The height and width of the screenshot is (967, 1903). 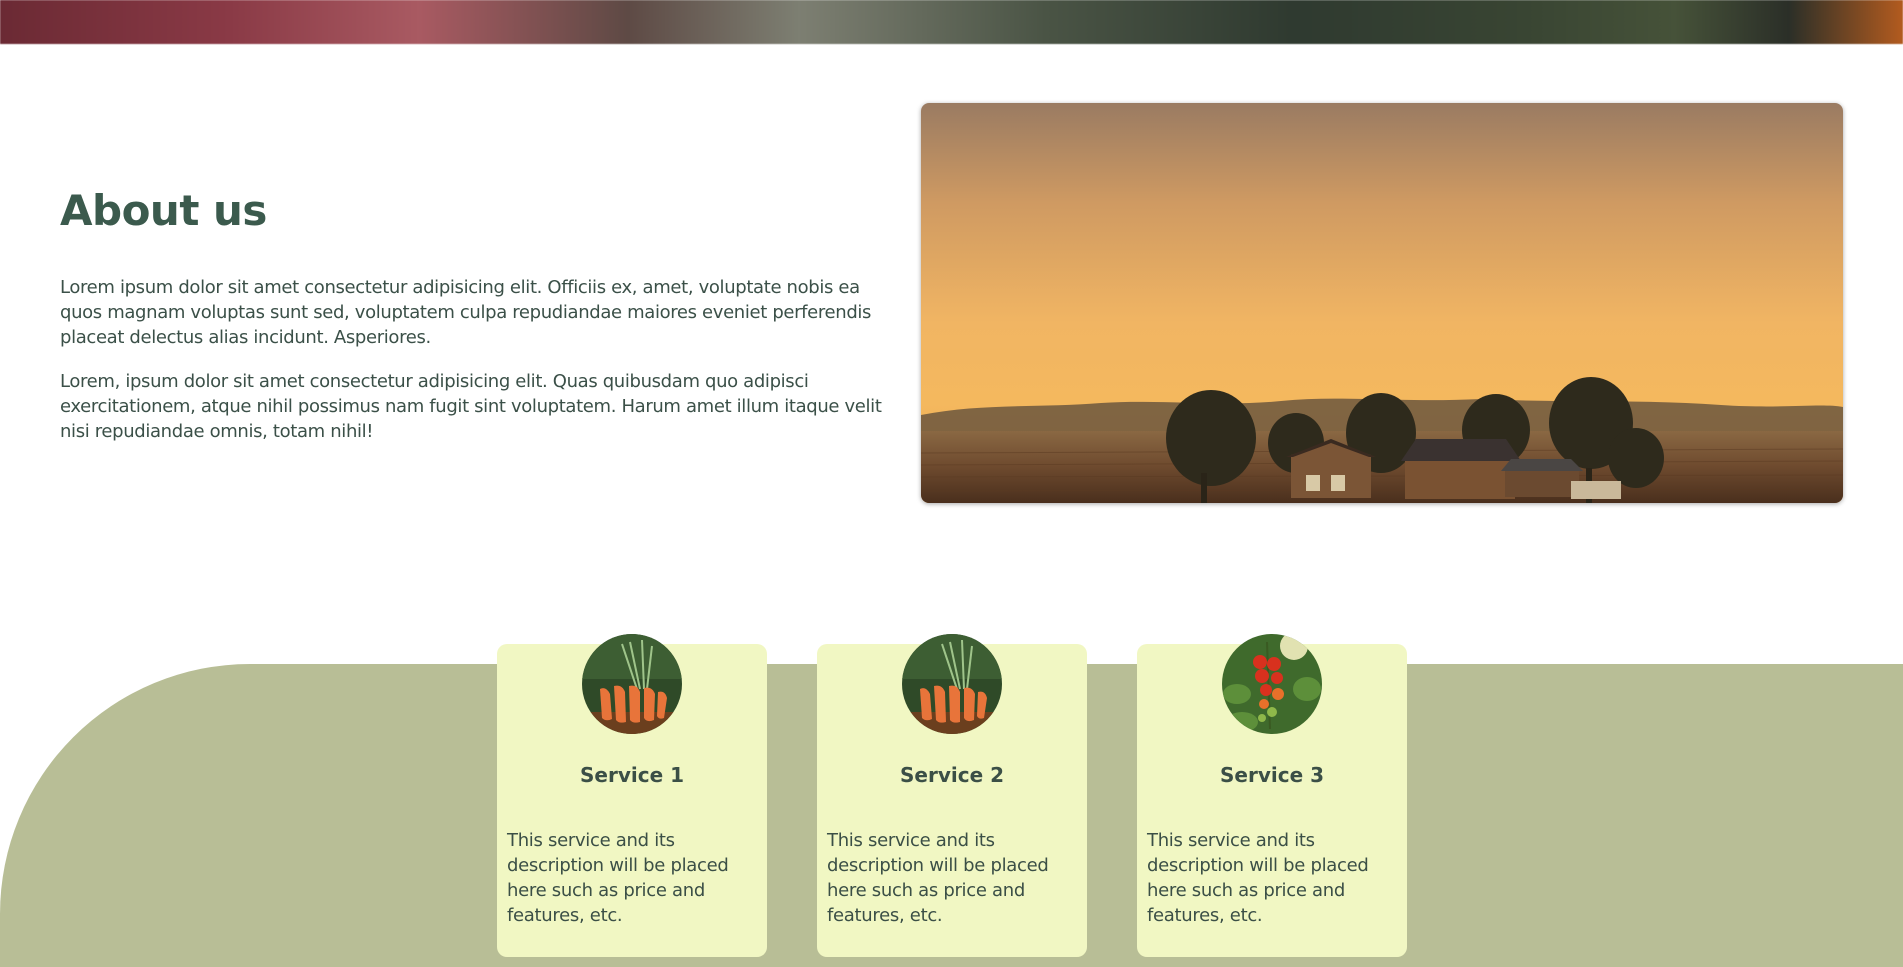 What do you see at coordinates (1272, 684) in the screenshot?
I see `tomatoes-photo` at bounding box center [1272, 684].